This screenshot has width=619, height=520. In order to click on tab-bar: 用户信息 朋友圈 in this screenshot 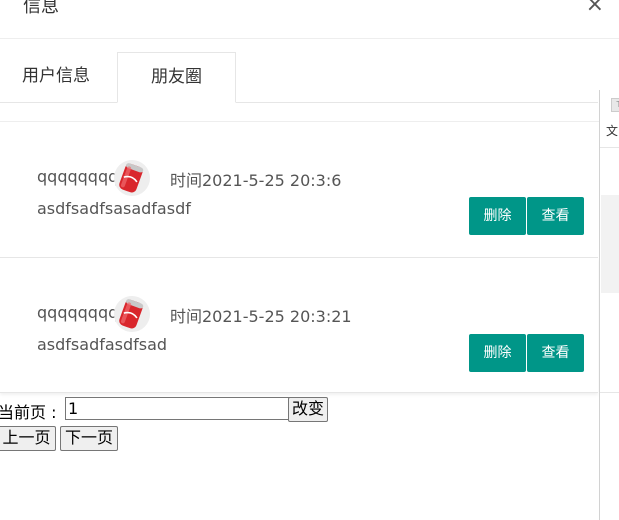, I will do `click(299, 77)`.